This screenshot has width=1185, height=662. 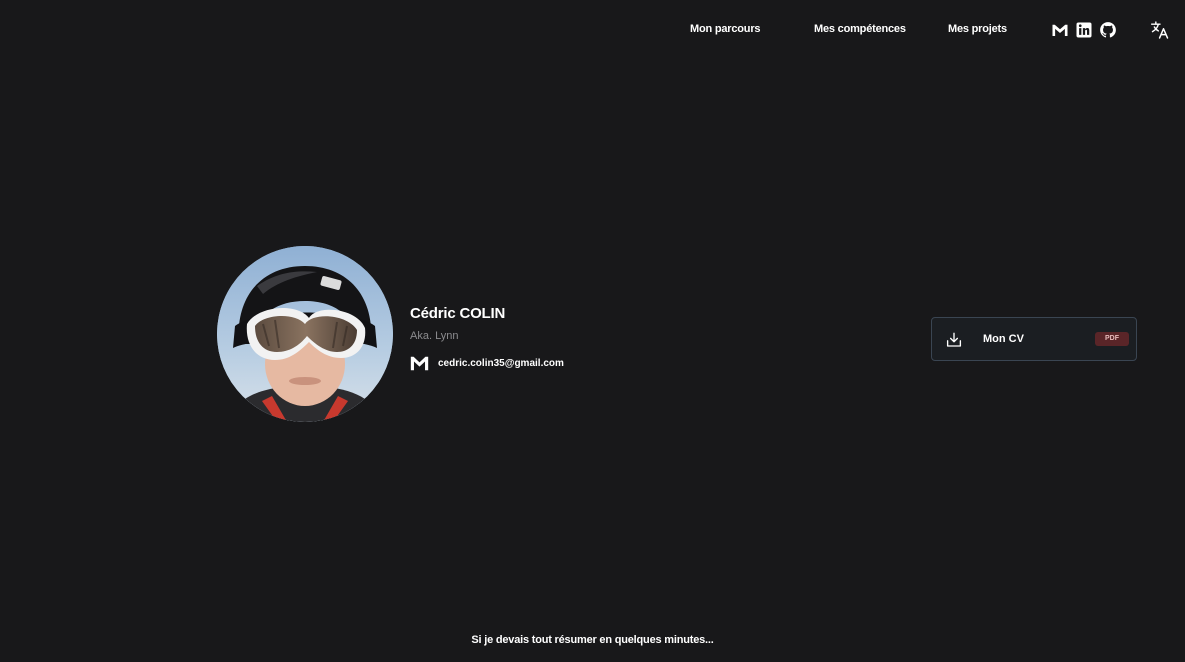 I want to click on nav-link-parcours: Mon parcours, so click(x=725, y=29).